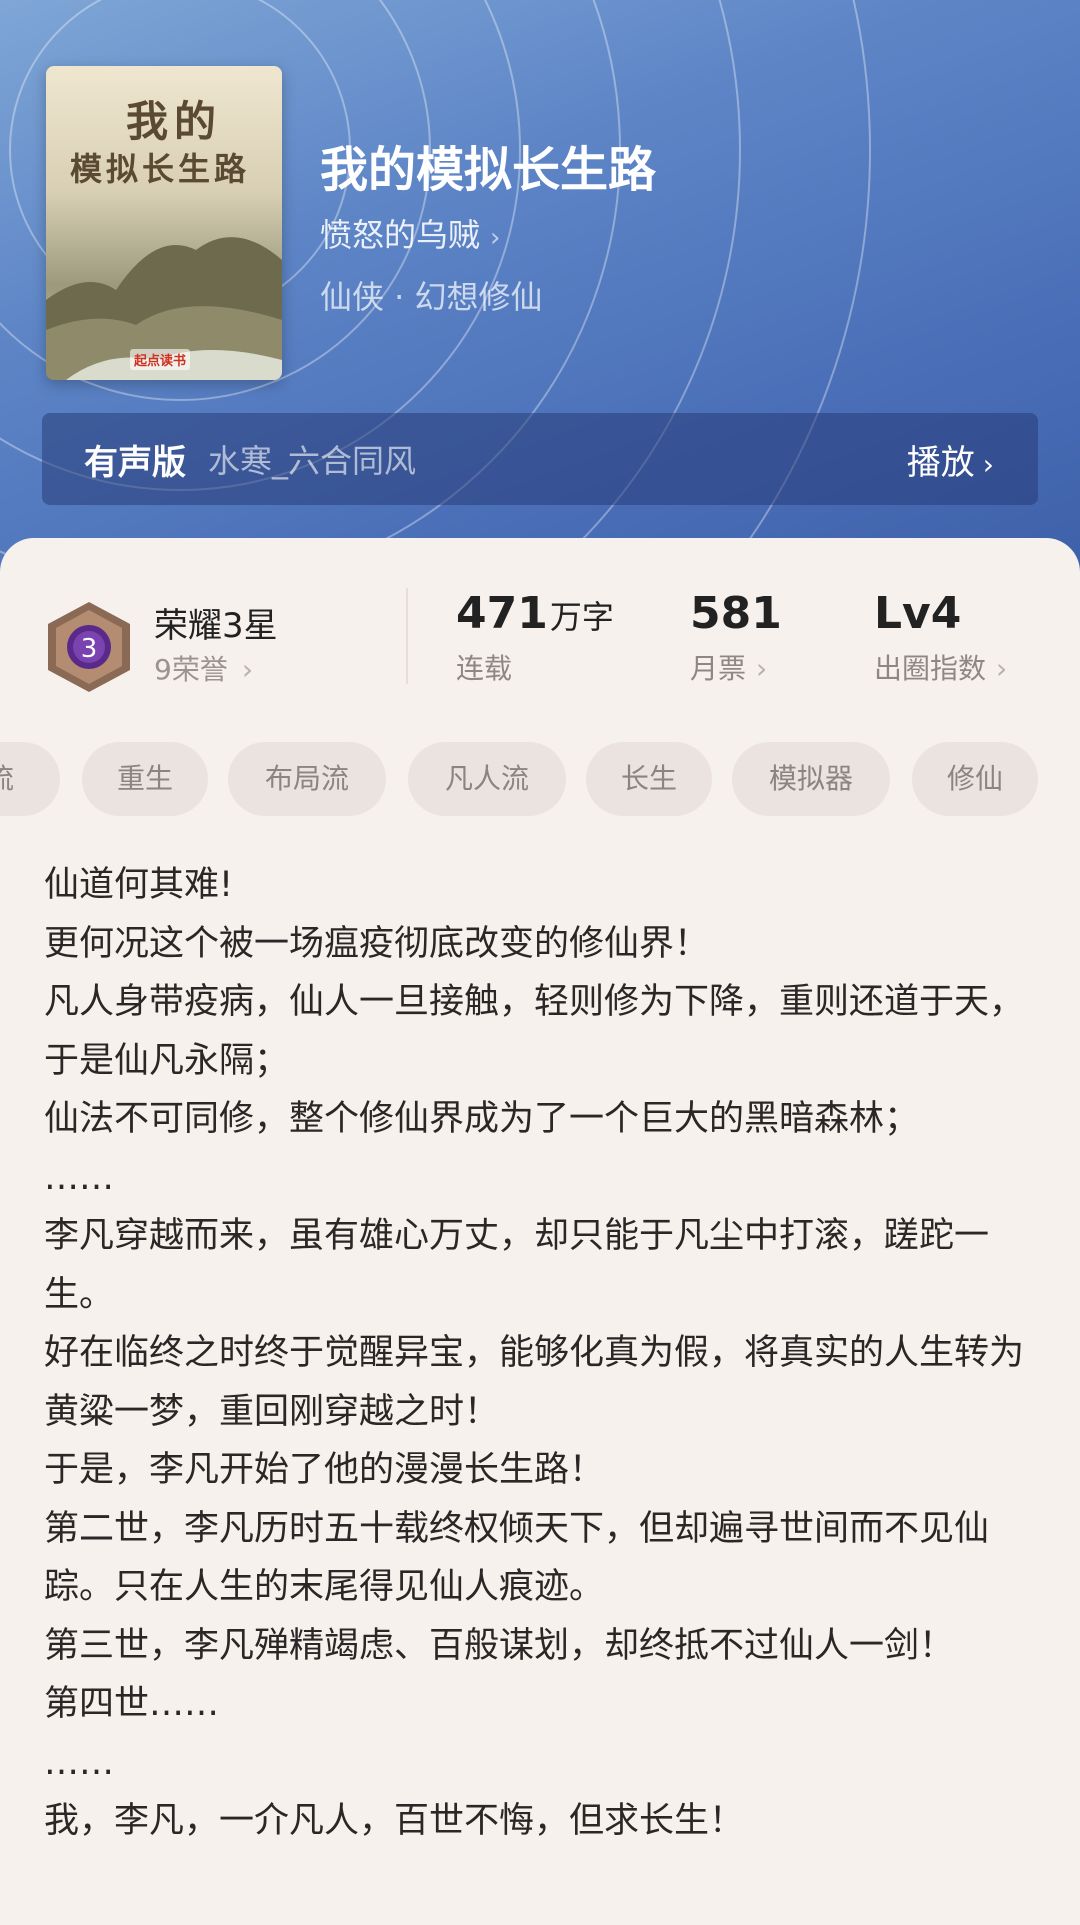 This screenshot has width=1080, height=1925. I want to click on honor-badge-icon: 3, so click(89, 647).